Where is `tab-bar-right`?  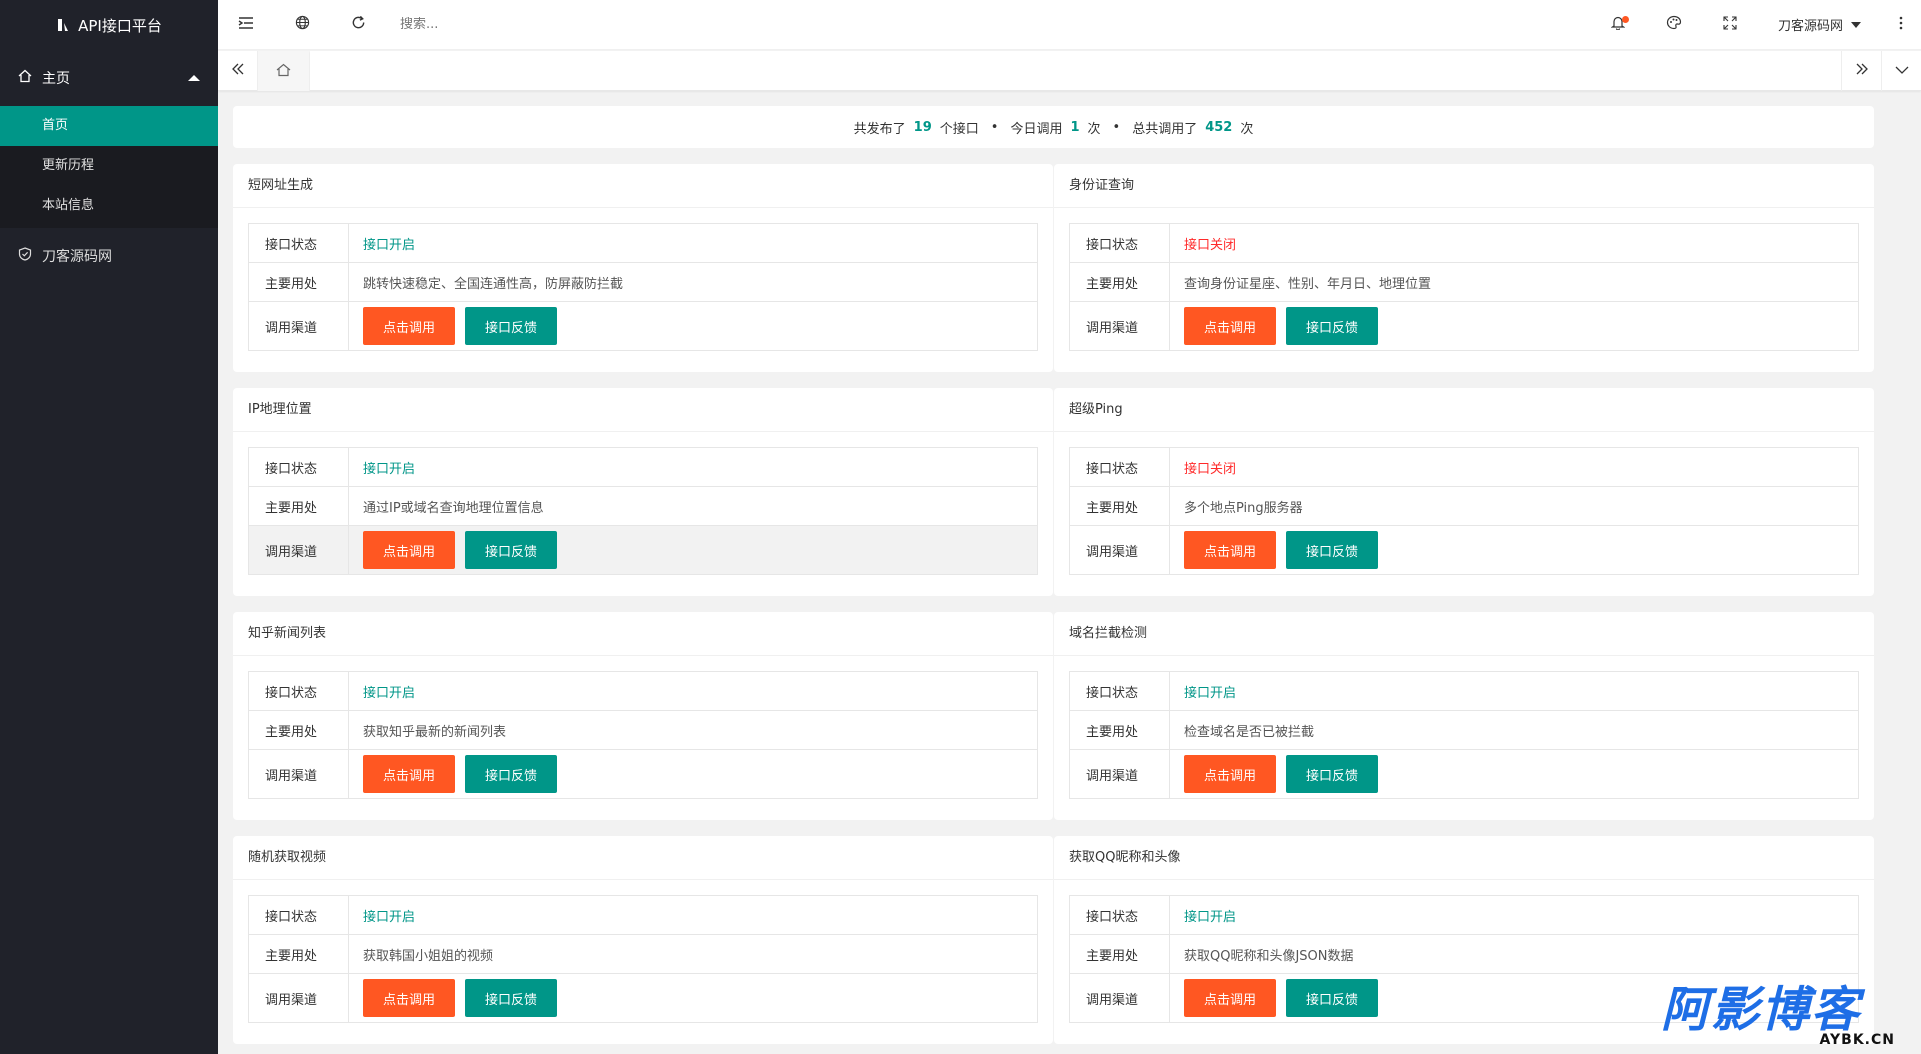 tab-bar-right is located at coordinates (1881, 70).